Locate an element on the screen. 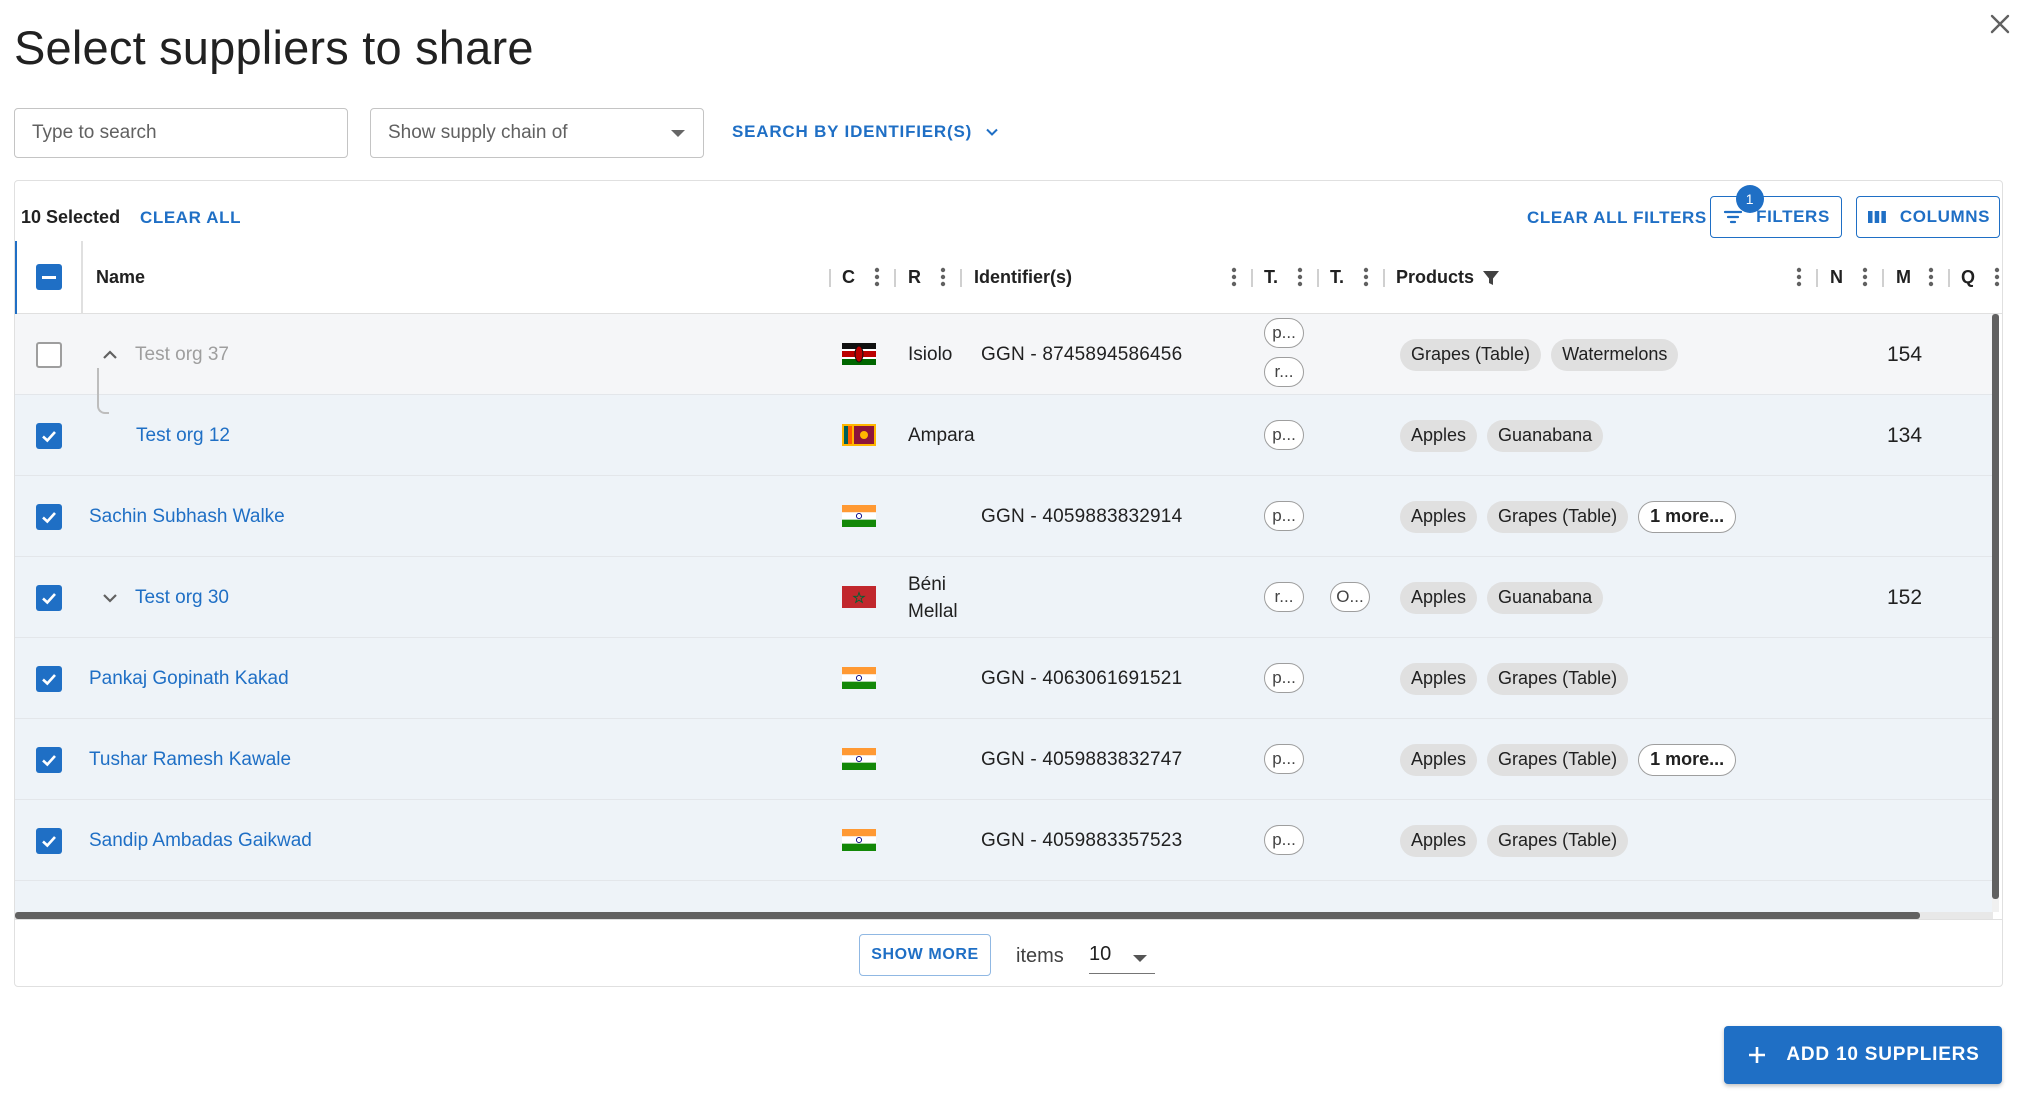  column-header-q: Q is located at coordinates (1968, 277).